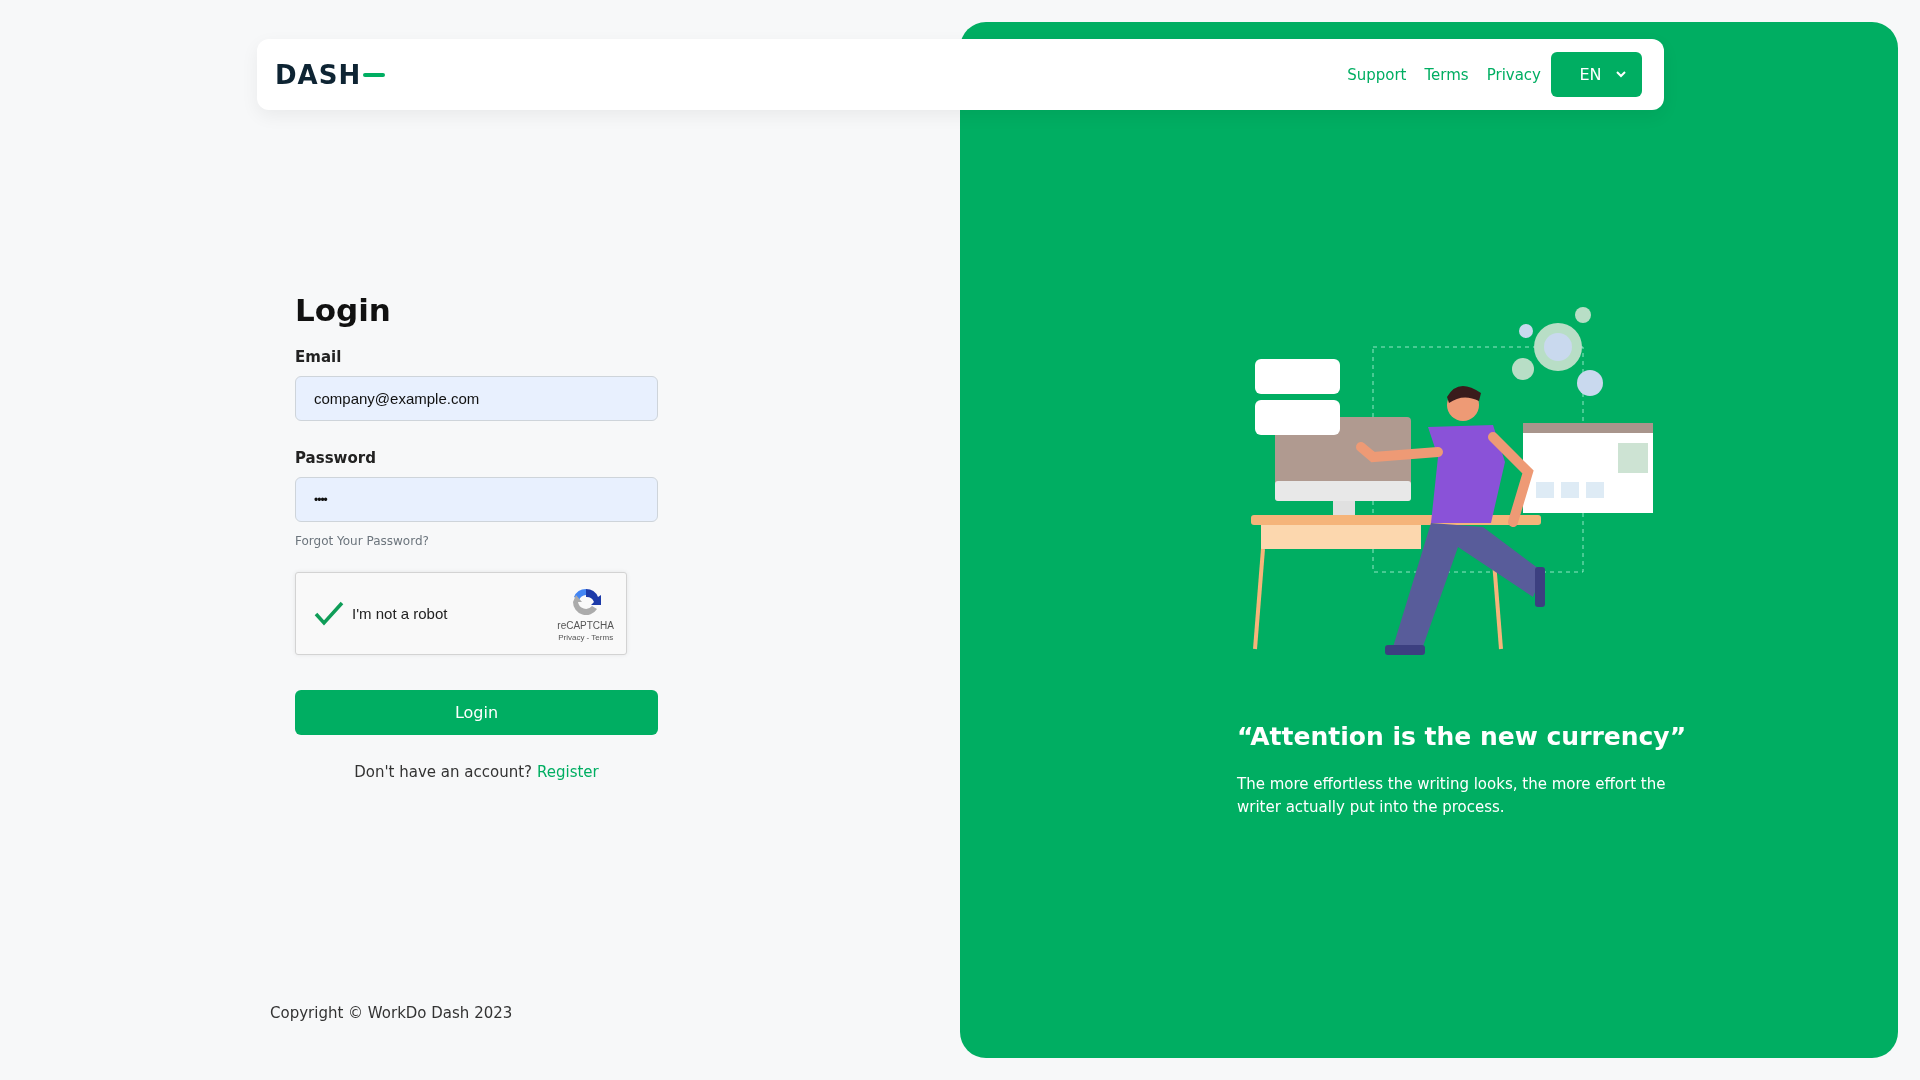 The image size is (1920, 1080). Describe the element at coordinates (586, 637) in the screenshot. I see `captcha-links: Privacy - Terms` at that location.